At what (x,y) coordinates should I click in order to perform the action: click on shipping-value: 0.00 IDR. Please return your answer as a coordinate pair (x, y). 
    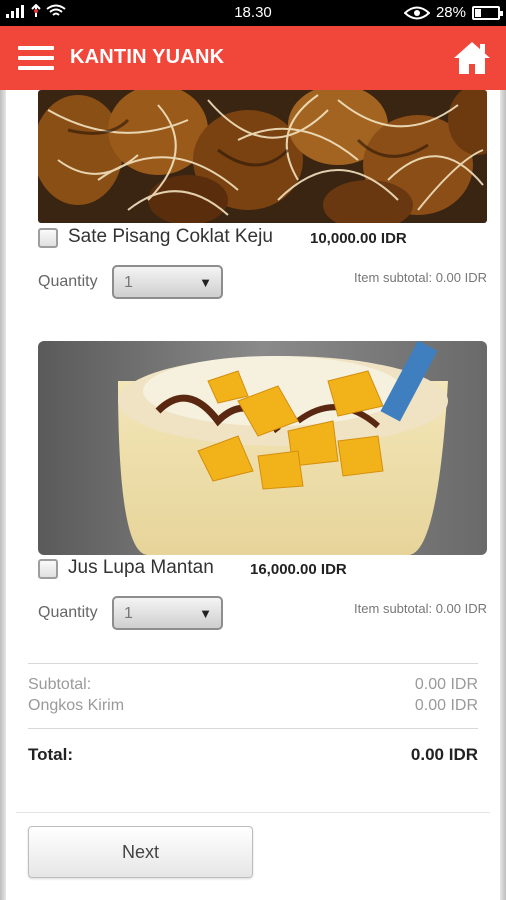
    Looking at the image, I should click on (446, 705).